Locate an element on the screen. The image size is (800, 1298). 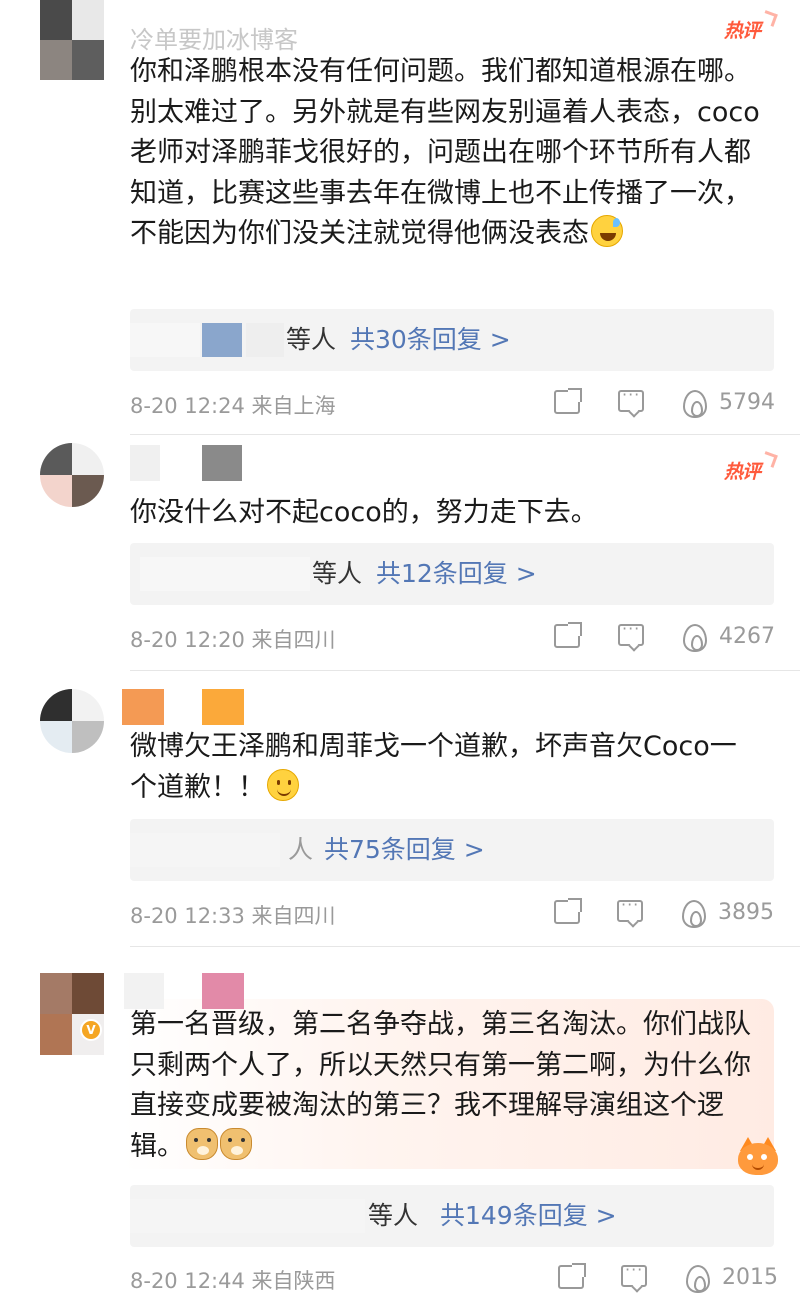
reply-count-link: 共30条回复 > is located at coordinates (430, 340).